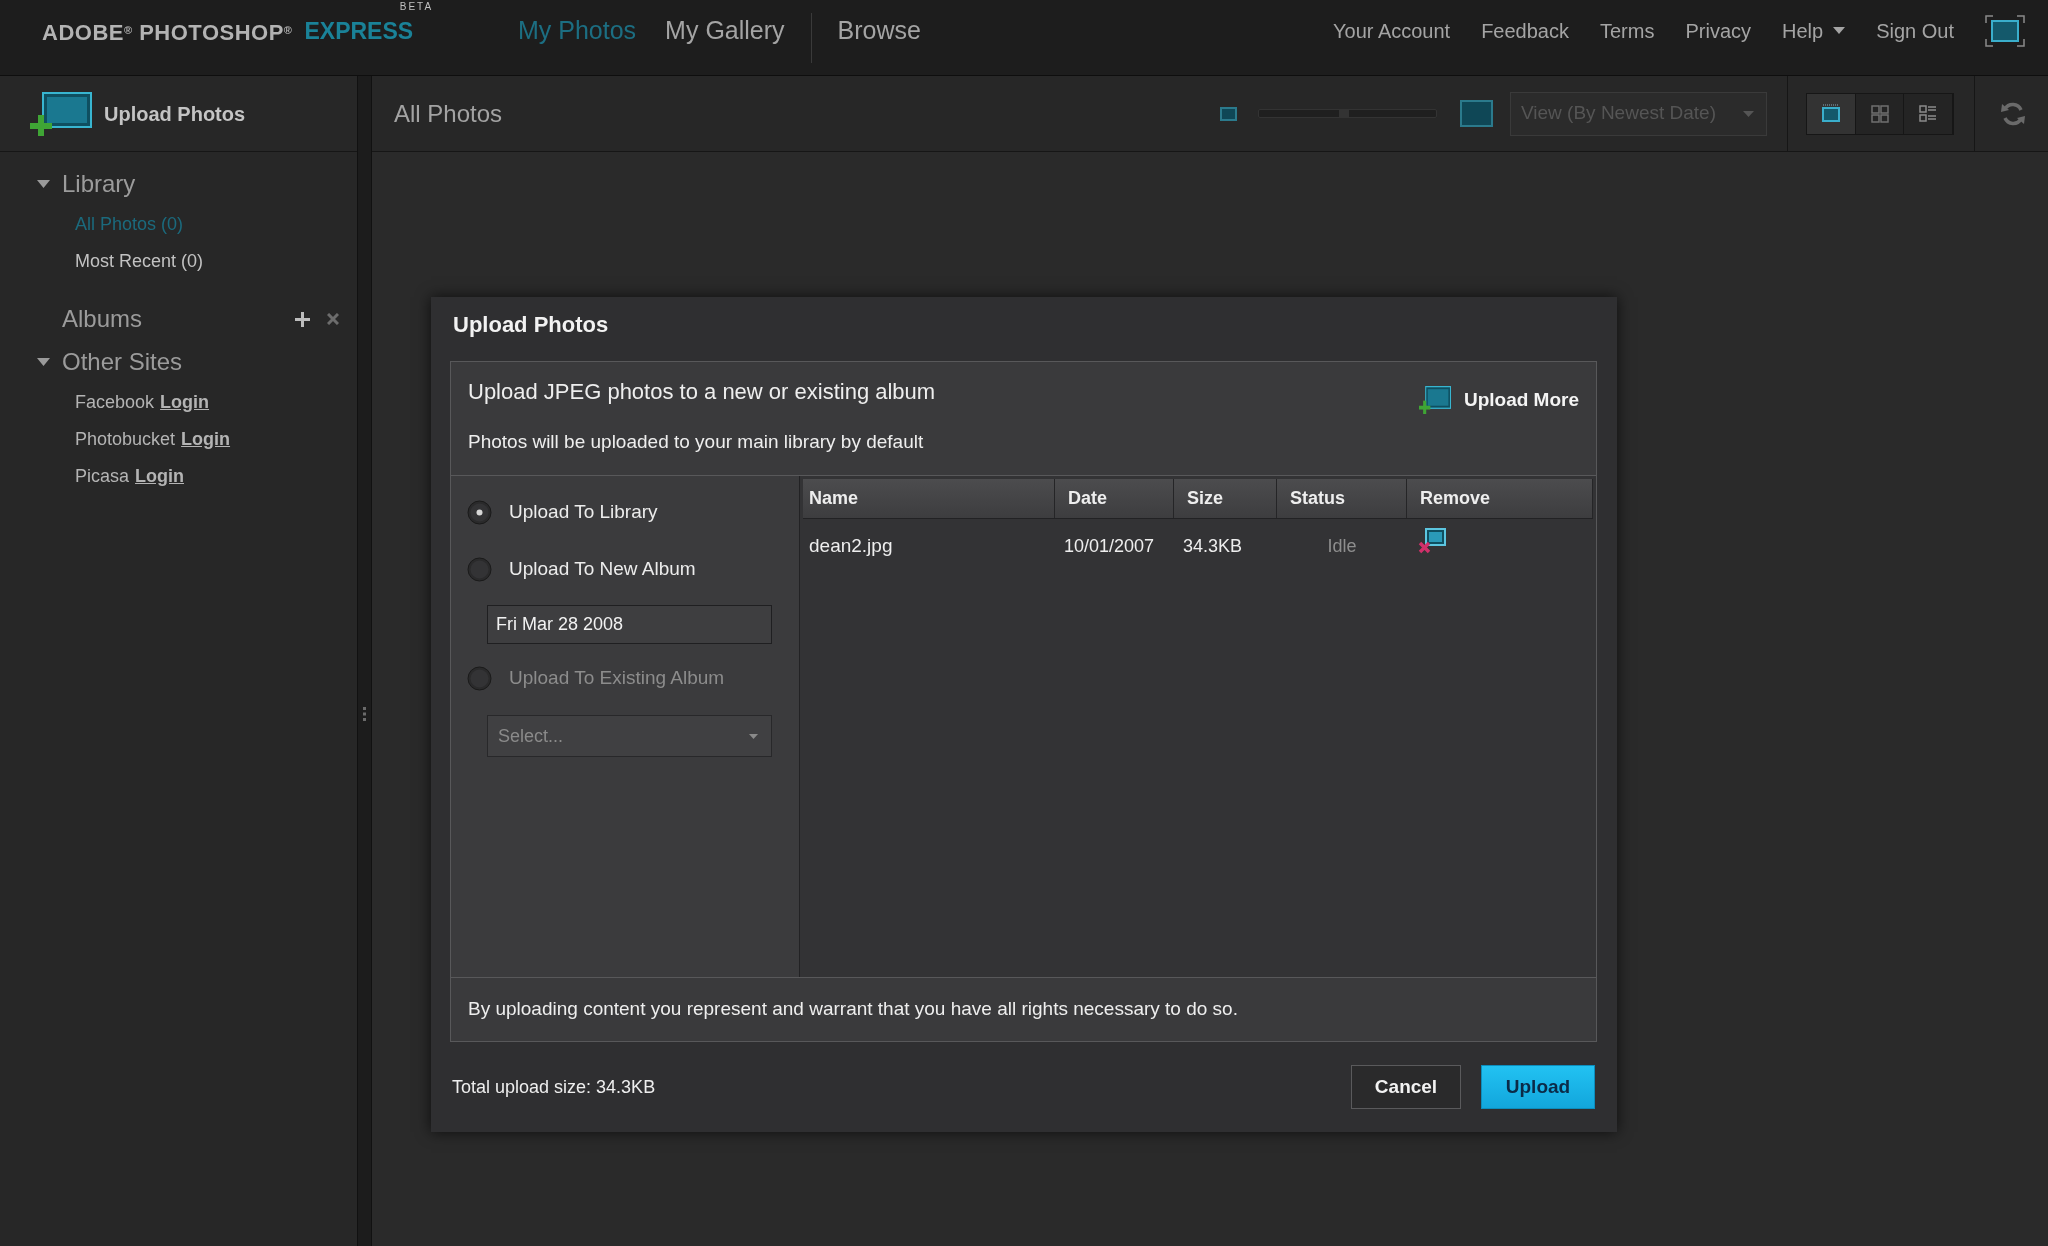 The image size is (2048, 1246). What do you see at coordinates (1225, 498) in the screenshot?
I see `column-header: Size` at bounding box center [1225, 498].